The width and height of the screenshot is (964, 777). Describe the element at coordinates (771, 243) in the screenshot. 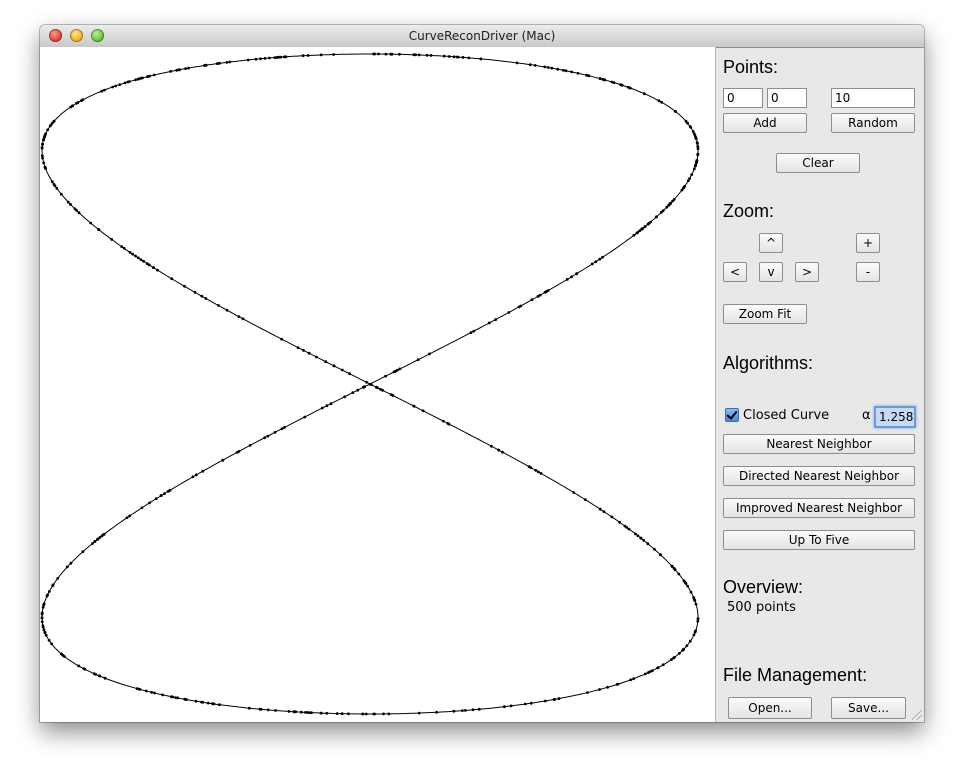

I see `pan-up-button: ^` at that location.